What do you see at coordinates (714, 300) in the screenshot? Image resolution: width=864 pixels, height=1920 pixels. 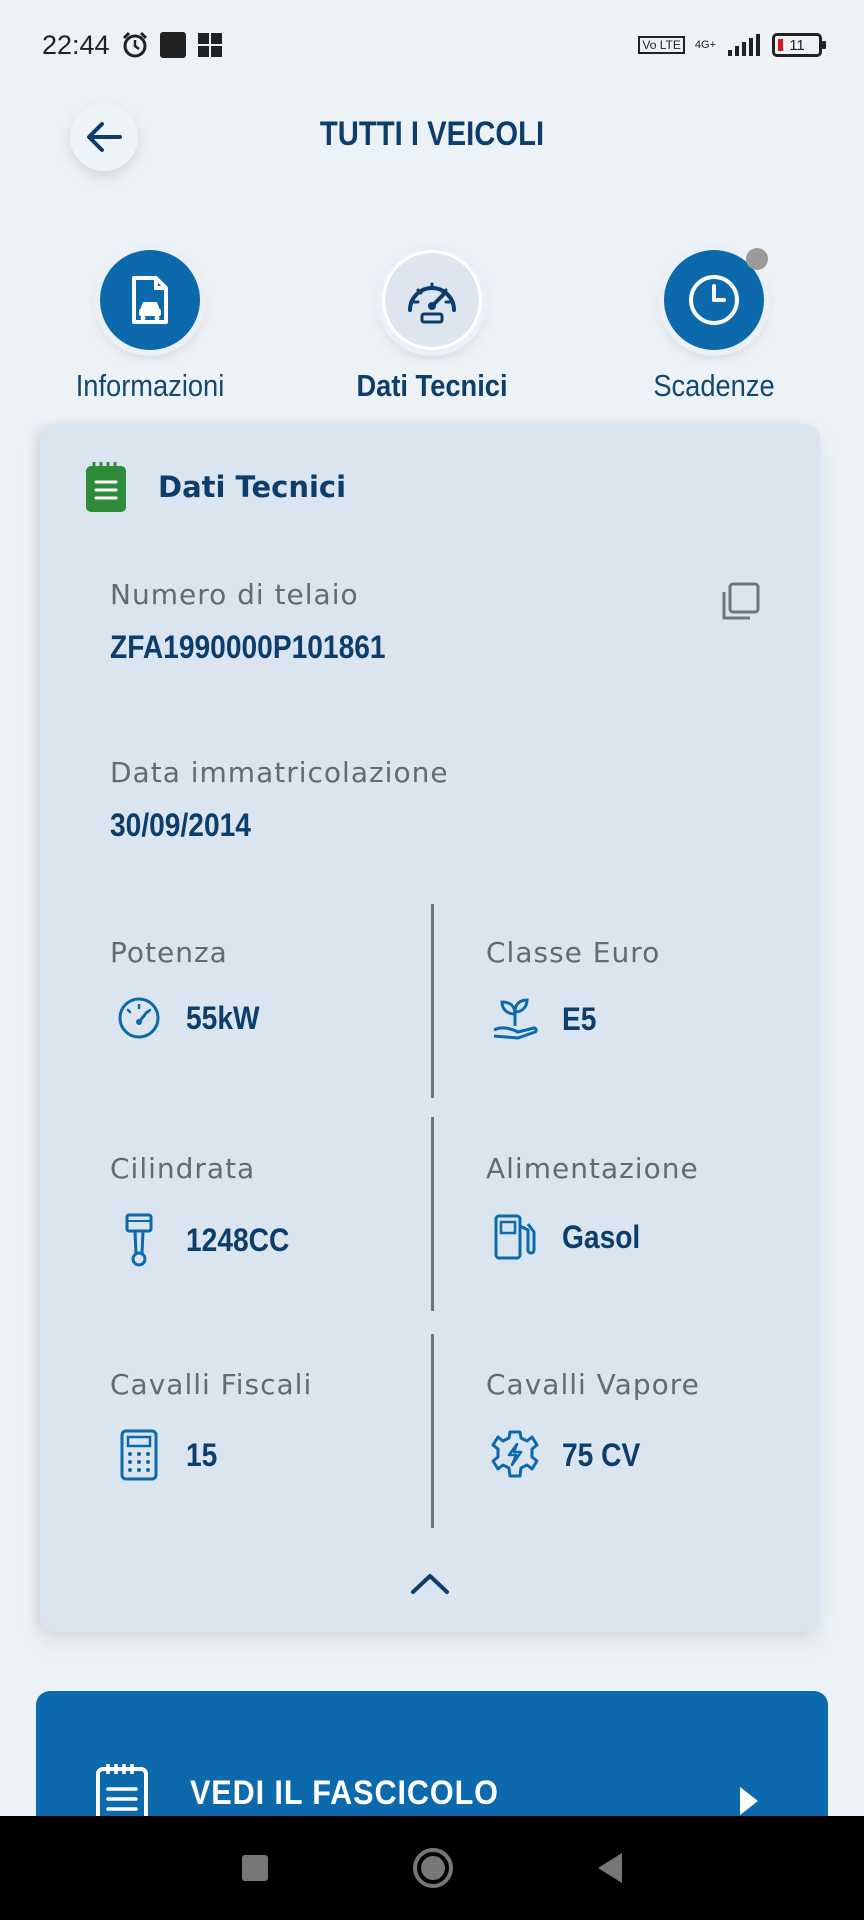 I see `clock-icon` at bounding box center [714, 300].